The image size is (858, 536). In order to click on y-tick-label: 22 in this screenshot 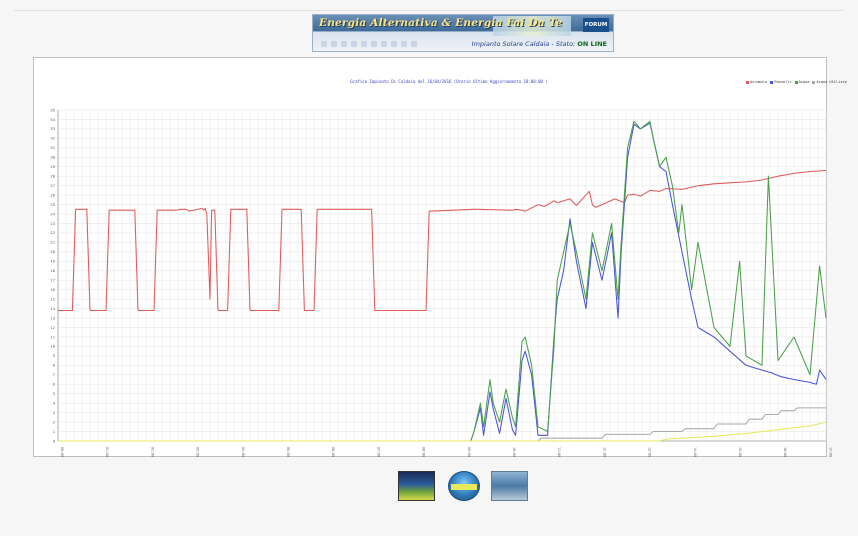, I will do `click(52, 232)`.